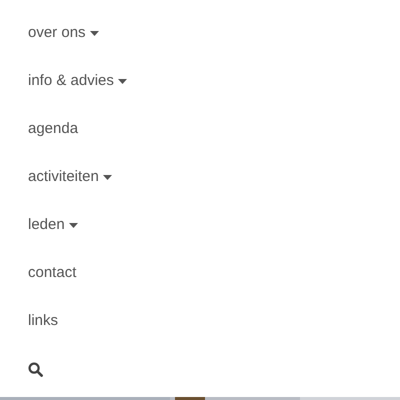  What do you see at coordinates (77, 81) in the screenshot?
I see `menu-link: info & advies` at bounding box center [77, 81].